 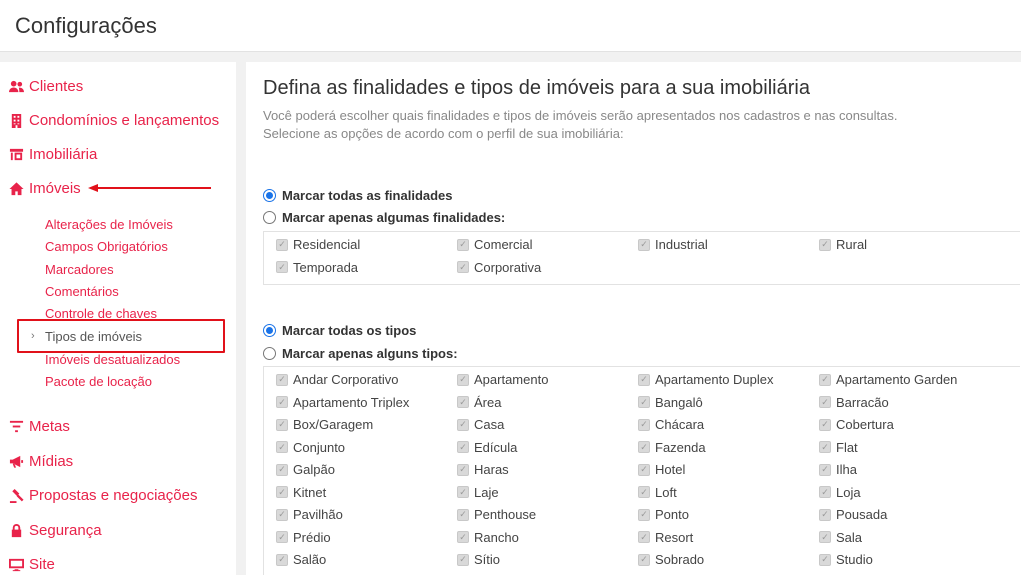 What do you see at coordinates (888, 379) in the screenshot?
I see `option-checkbox-item: ✓ Apartamento Garden` at bounding box center [888, 379].